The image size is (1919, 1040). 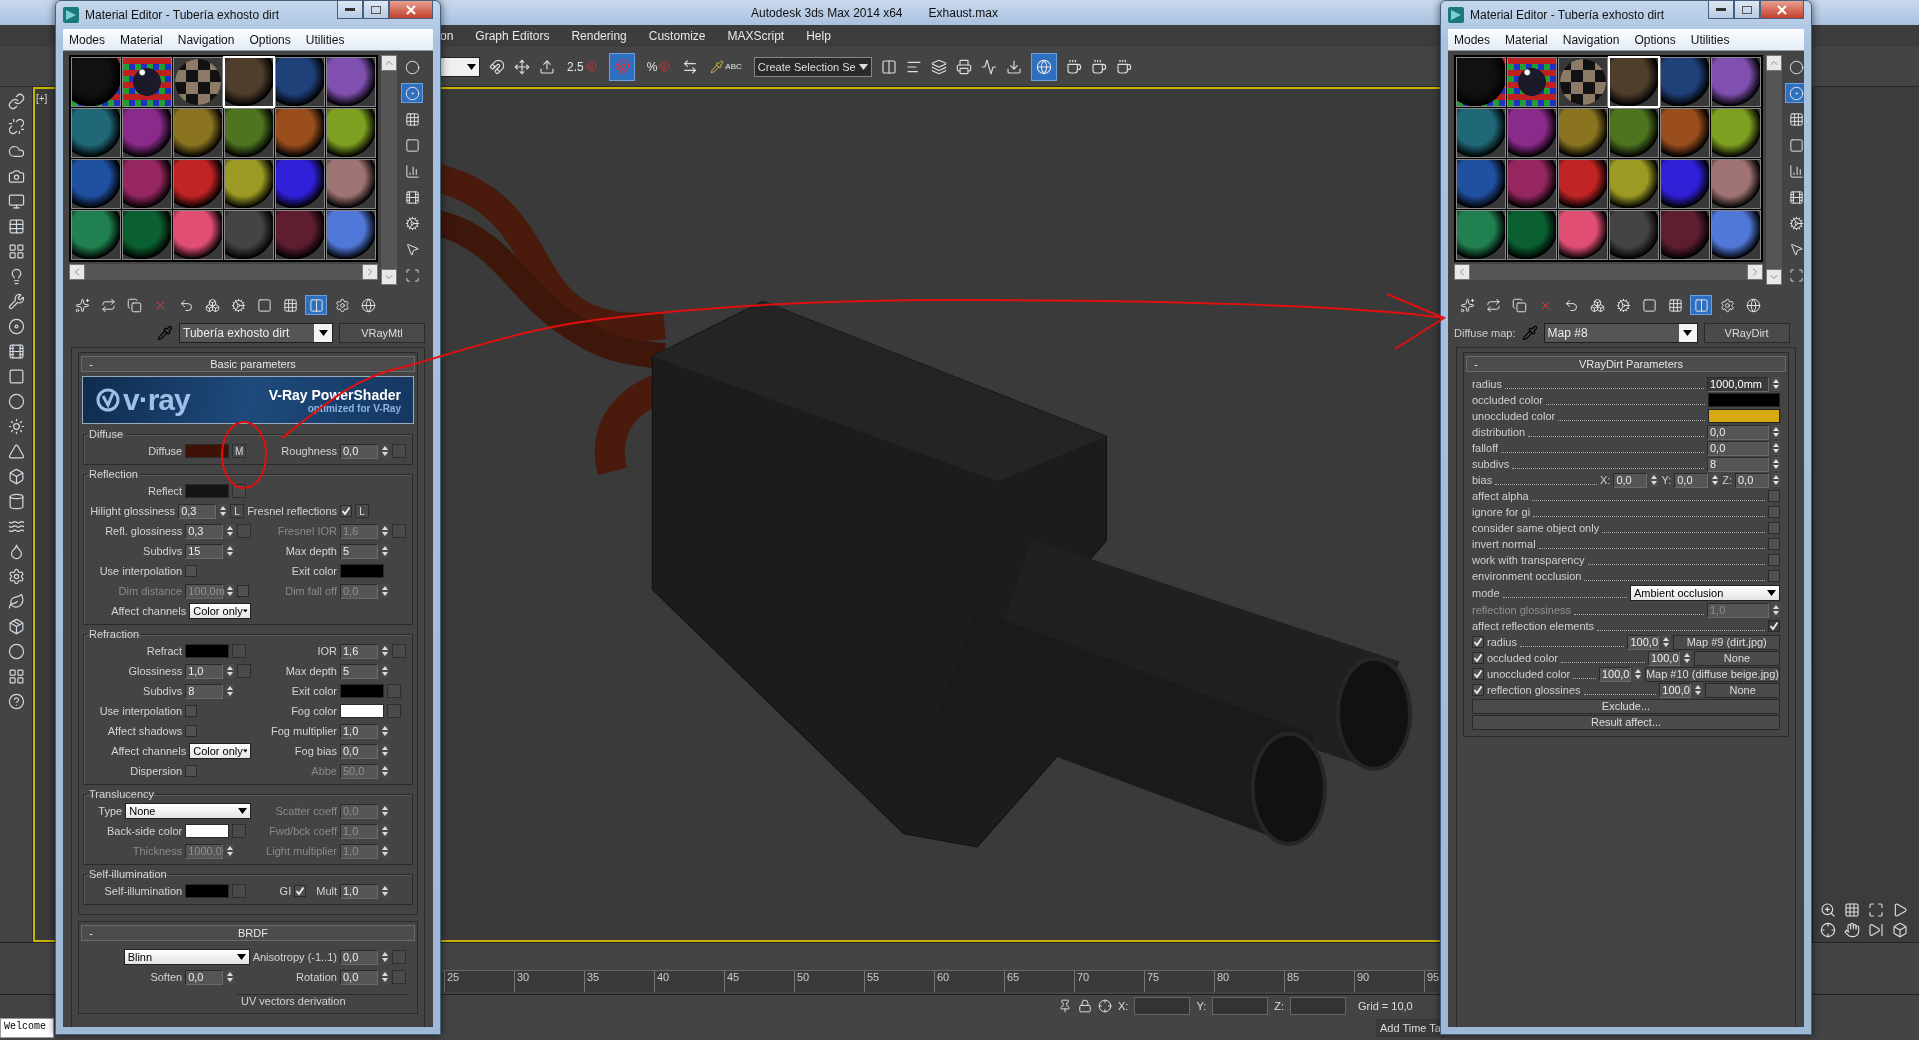 I want to click on field-label: Diffuse map:, so click(x=1485, y=333).